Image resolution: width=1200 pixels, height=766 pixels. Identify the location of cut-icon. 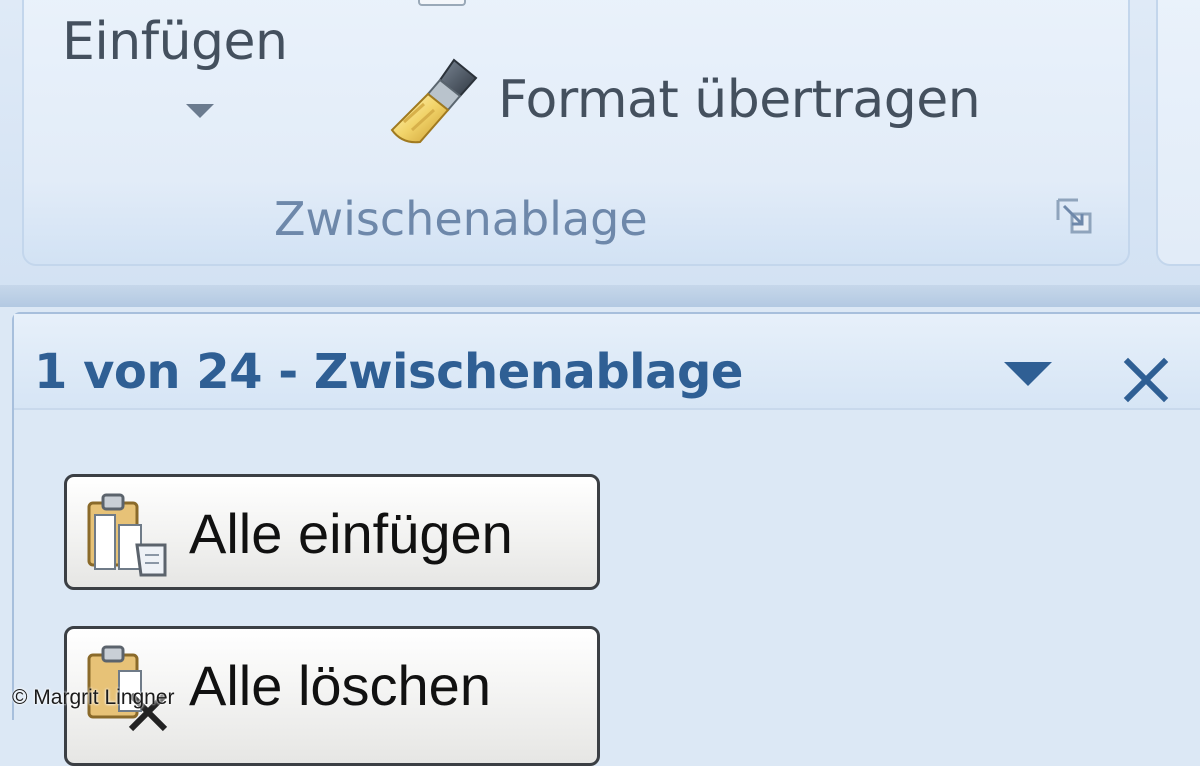
(442, 3).